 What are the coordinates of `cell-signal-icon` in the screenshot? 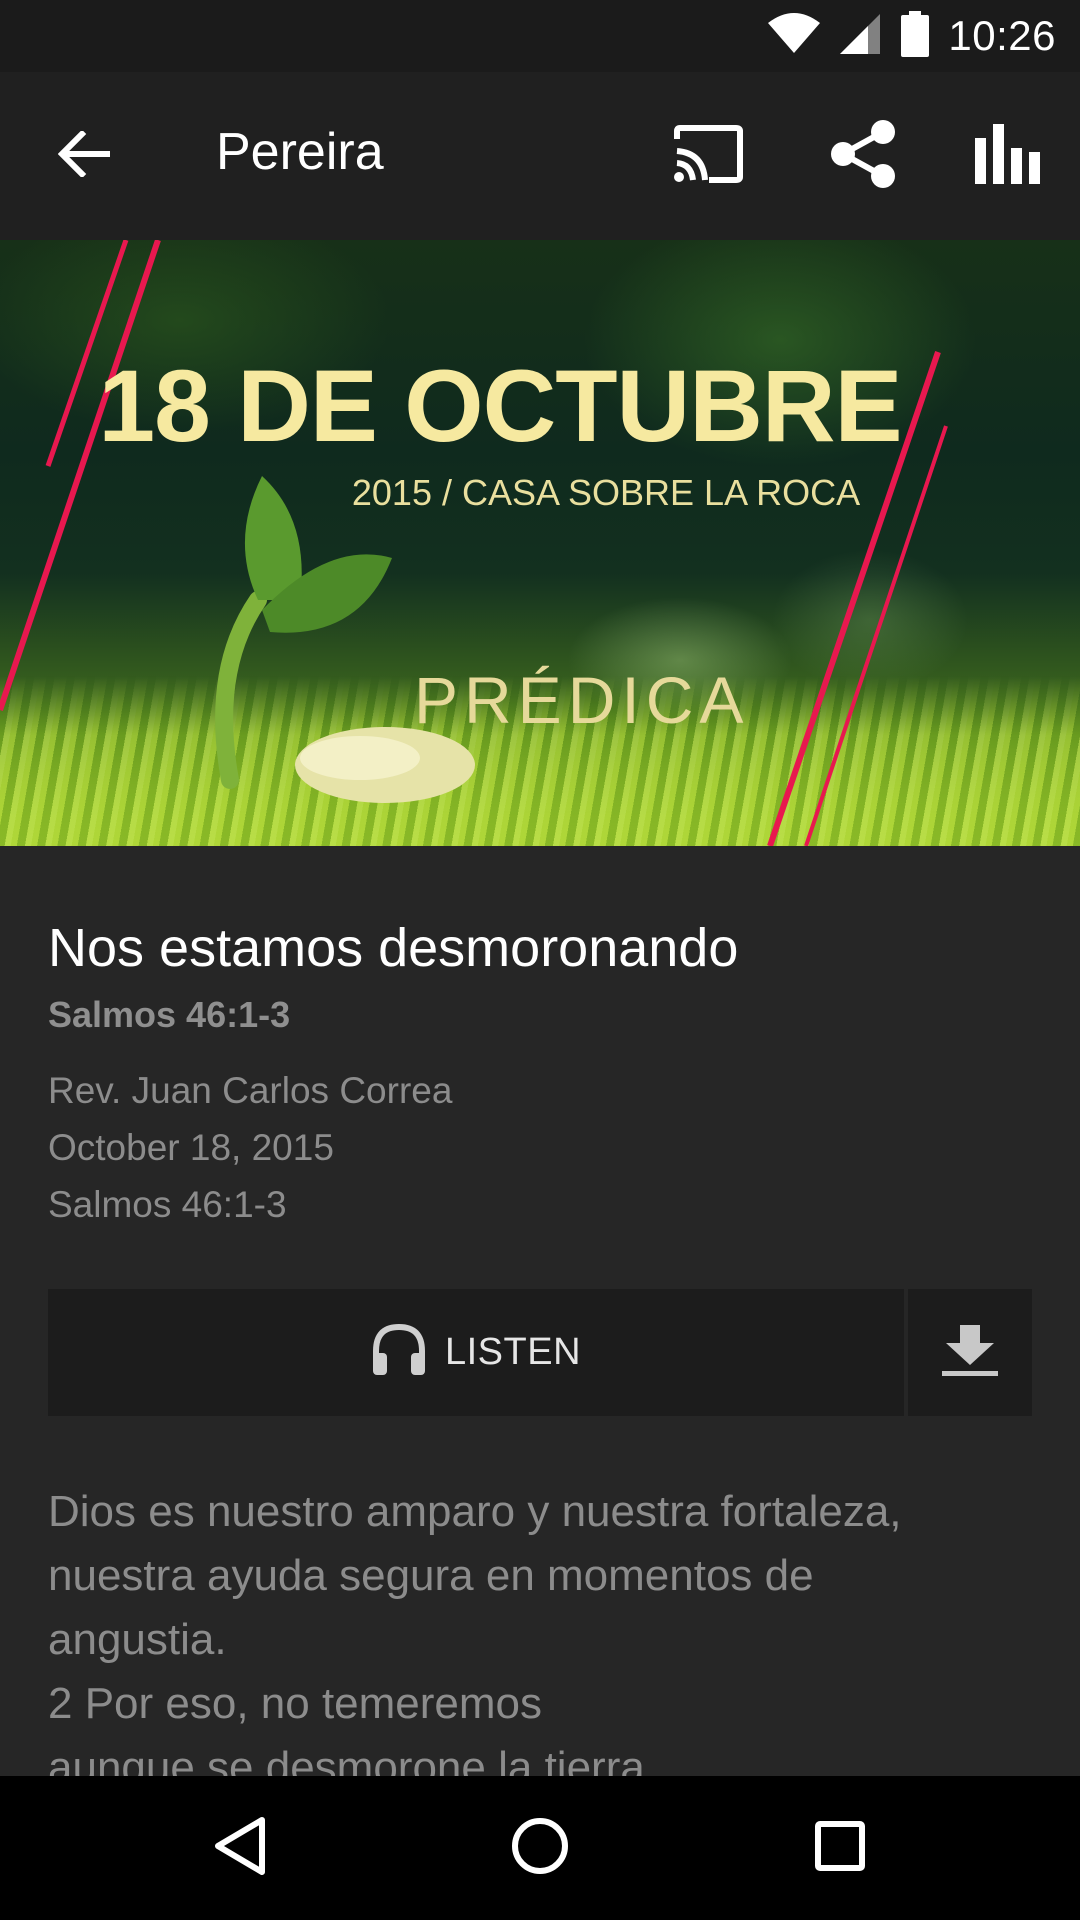 It's located at (860, 36).